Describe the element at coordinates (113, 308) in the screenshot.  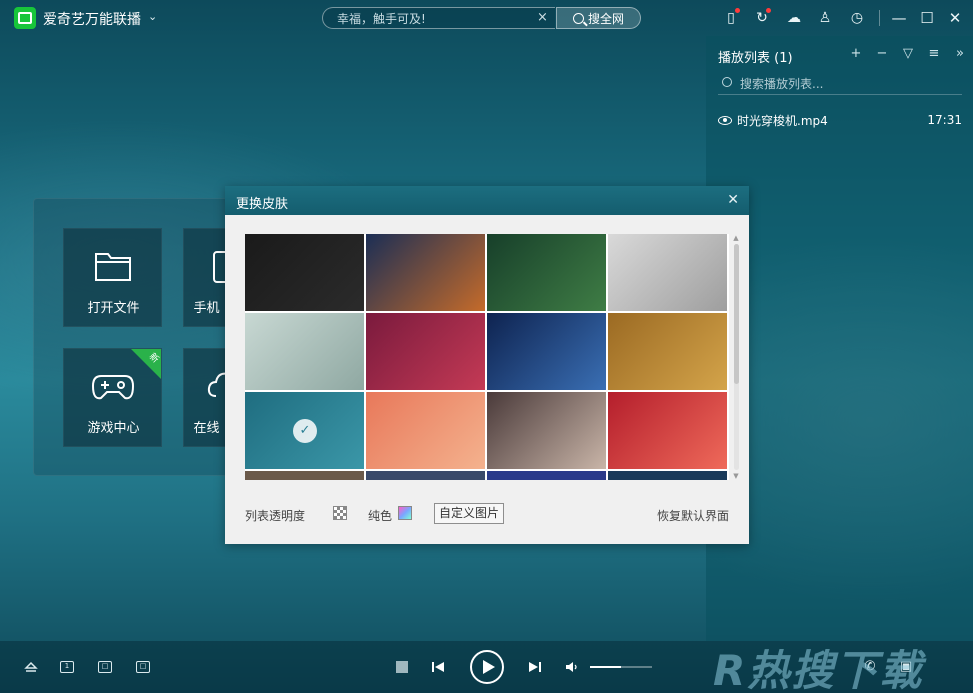
I see `tile-label: 打开文件` at that location.